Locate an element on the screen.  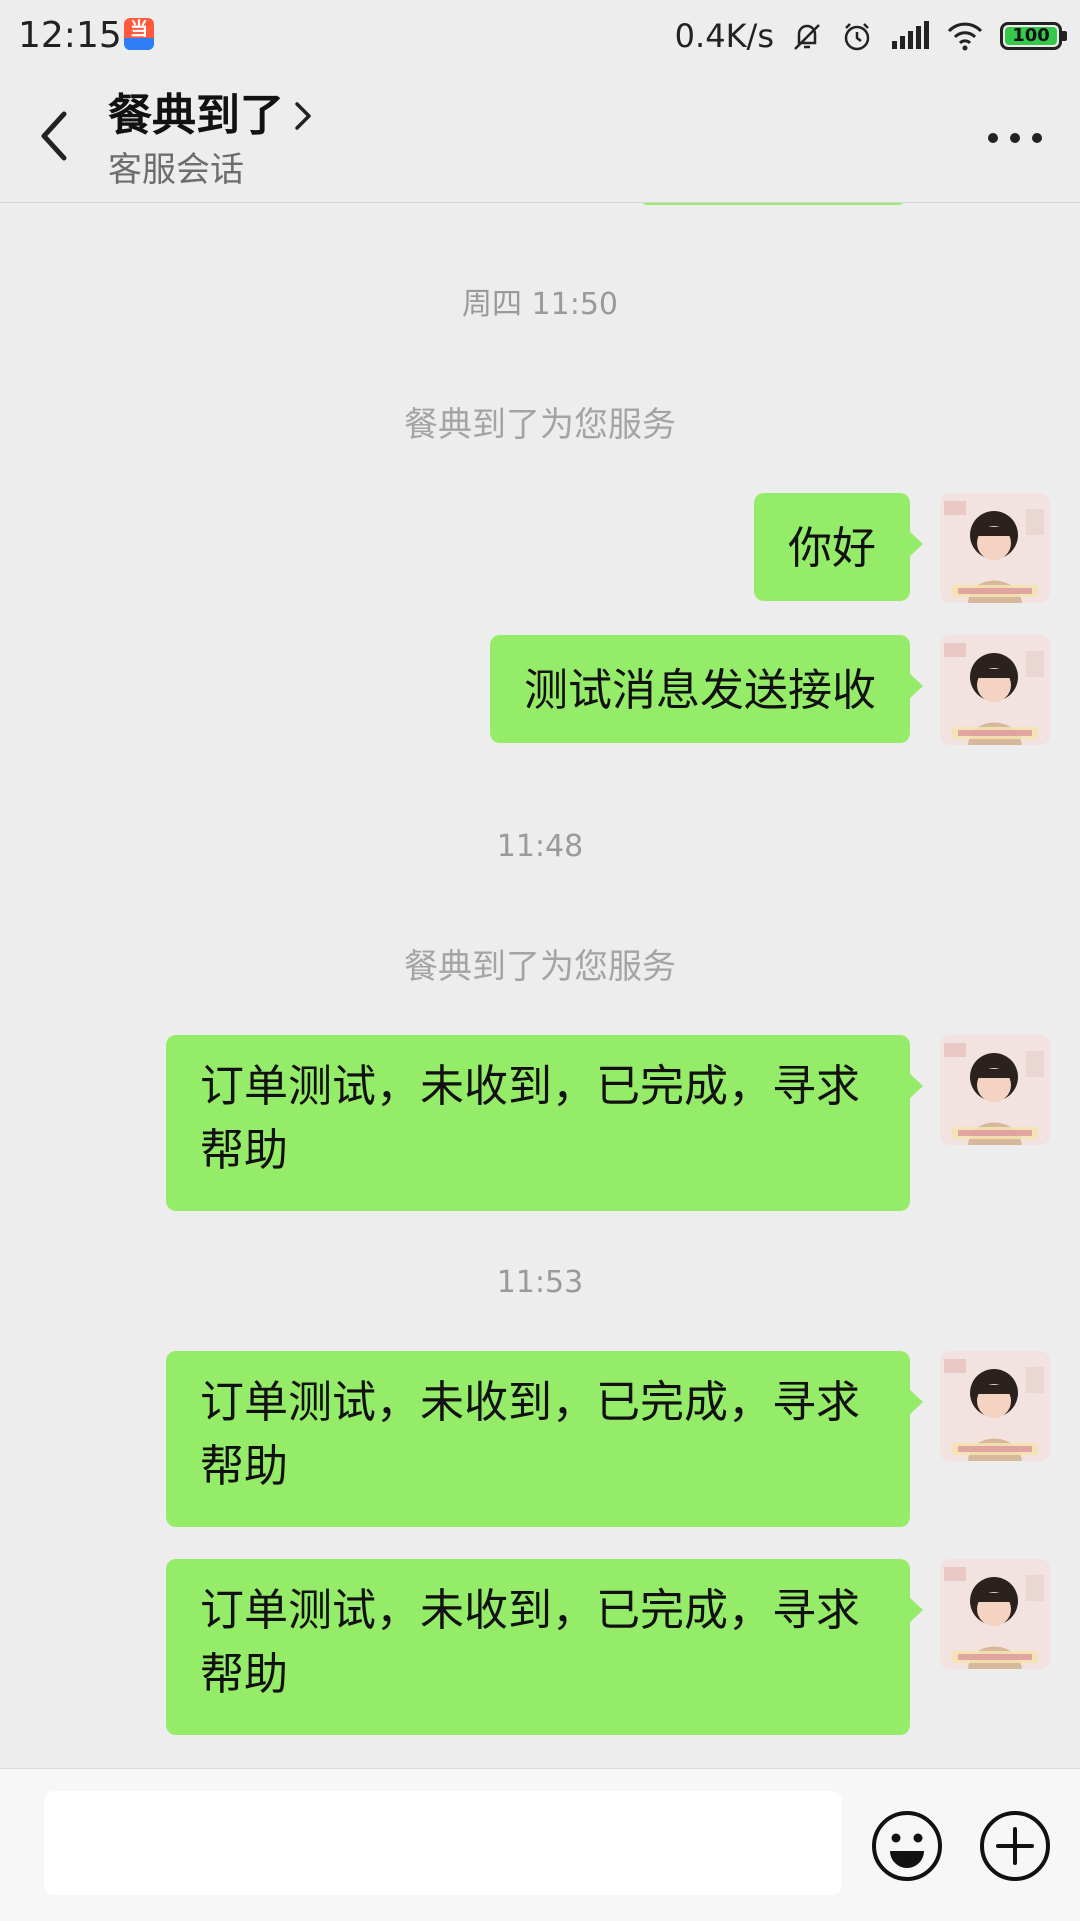
message-input-bar is located at coordinates (540, 1844).